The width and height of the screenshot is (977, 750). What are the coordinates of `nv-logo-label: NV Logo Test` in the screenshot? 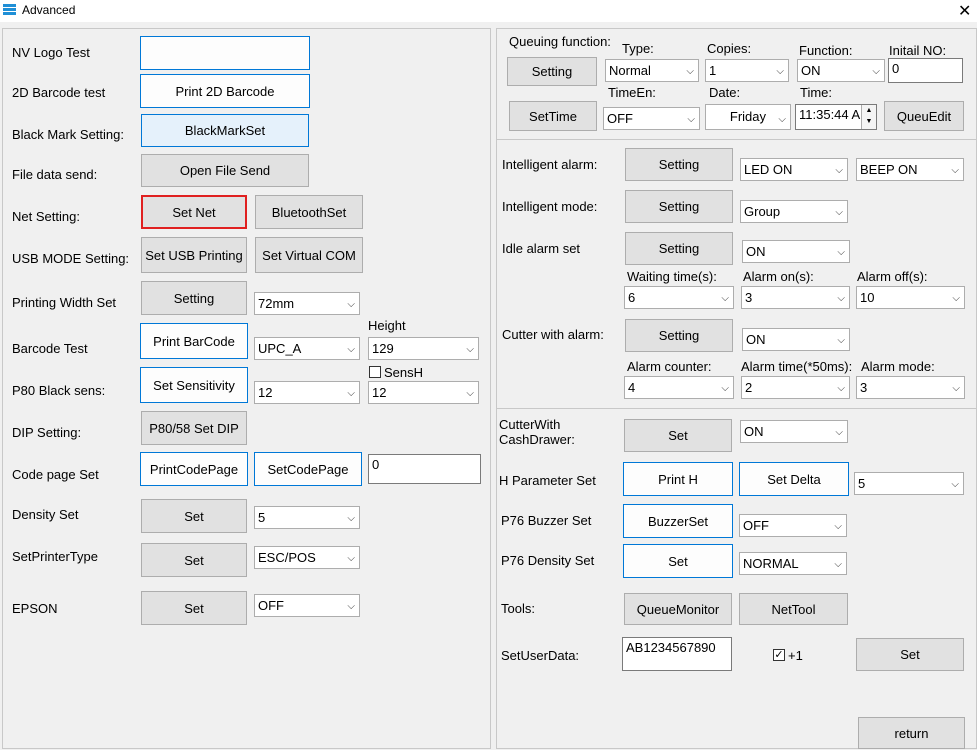 It's located at (51, 52).